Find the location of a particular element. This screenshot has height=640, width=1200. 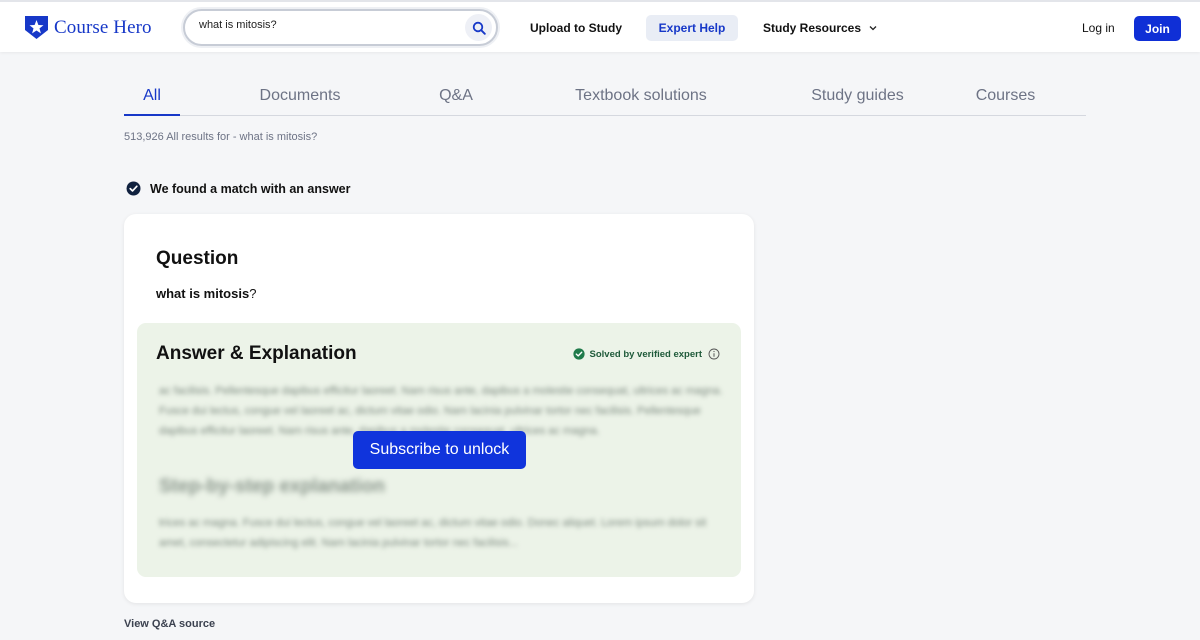

verified-badge: Solved by verified expert is located at coordinates (646, 354).